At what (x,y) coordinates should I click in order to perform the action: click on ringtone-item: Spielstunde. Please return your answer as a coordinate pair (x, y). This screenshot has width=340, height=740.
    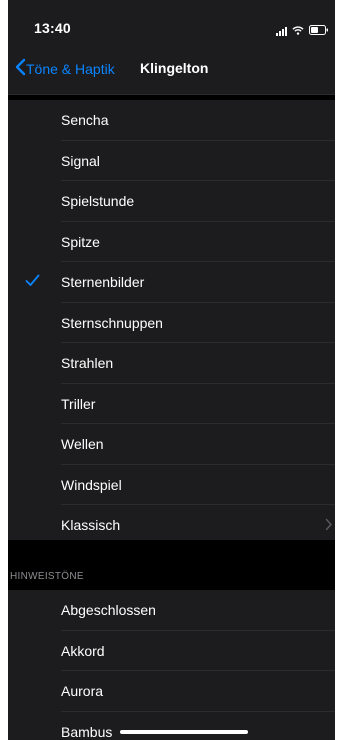
    Looking at the image, I should click on (171, 201).